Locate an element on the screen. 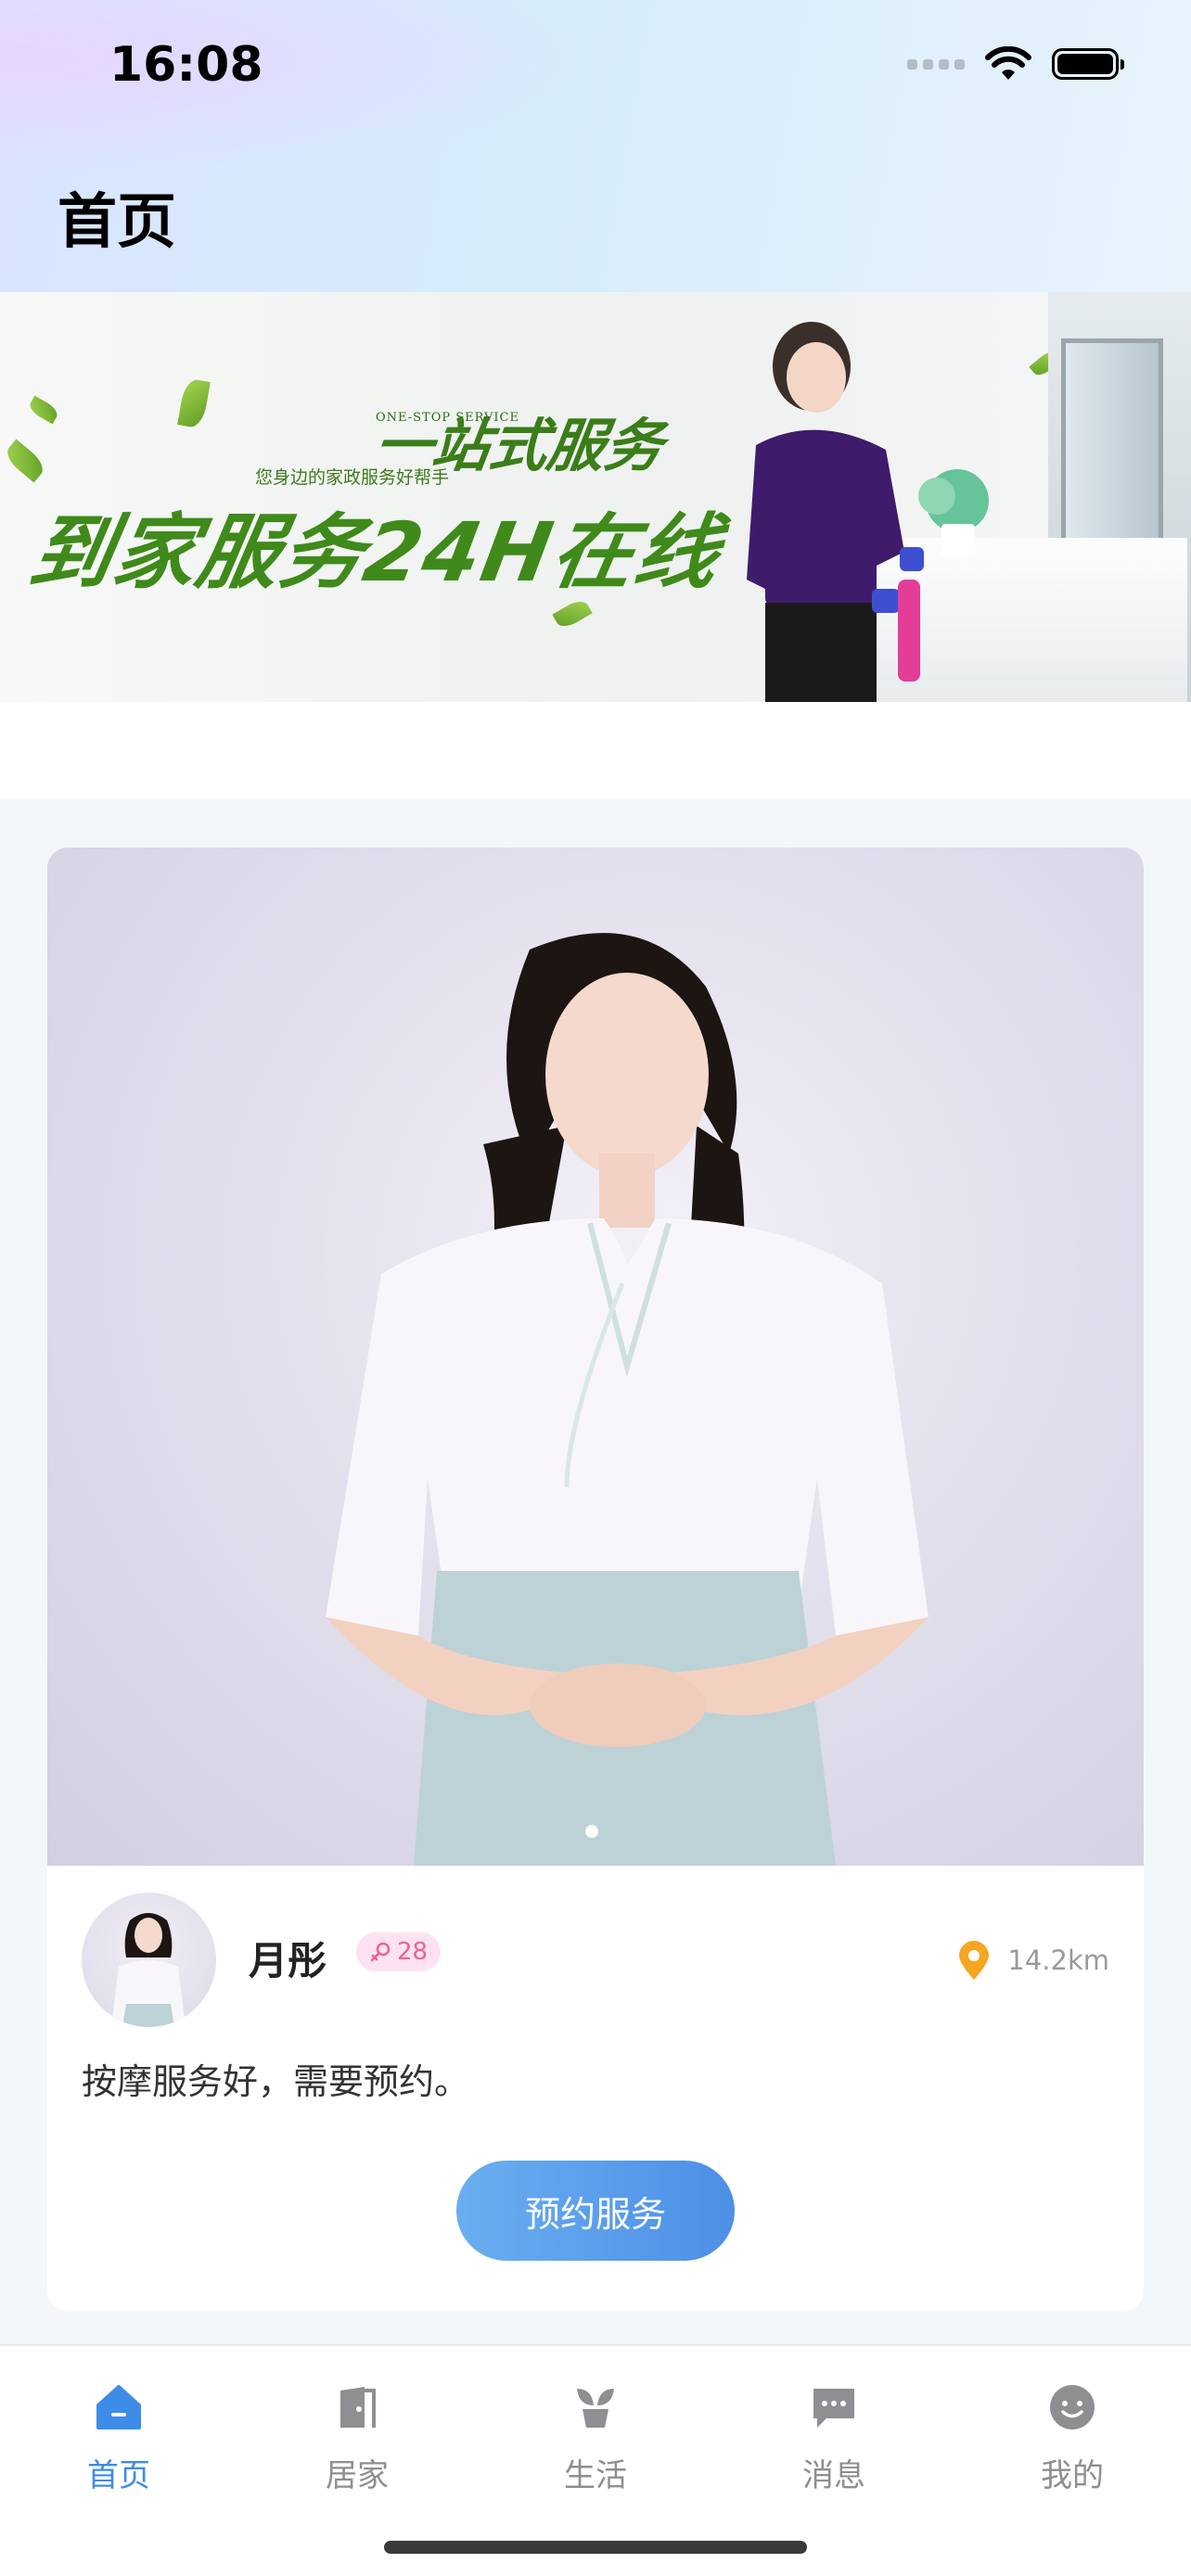 The image size is (1191, 2576). status-time: 16:08 is located at coordinates (186, 65).